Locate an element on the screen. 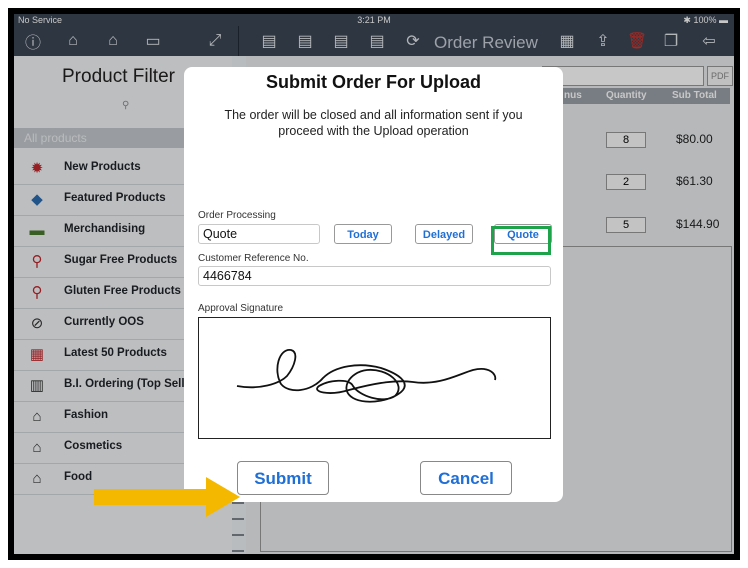 This screenshot has width=748, height=568. order-processing-field: Quote is located at coordinates (259, 234).